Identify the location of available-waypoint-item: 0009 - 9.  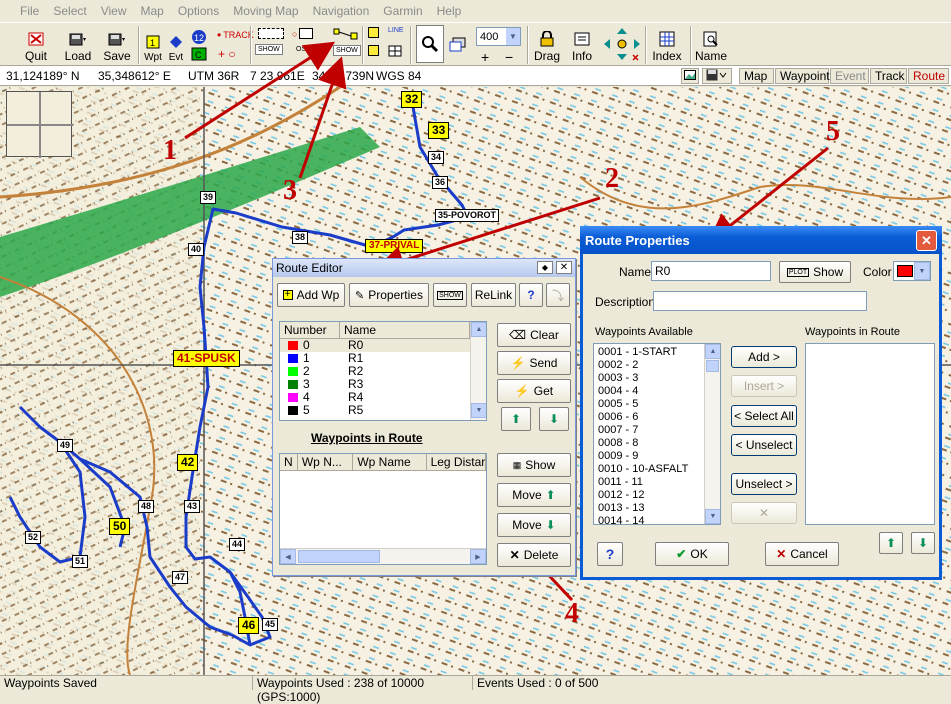
(657, 456).